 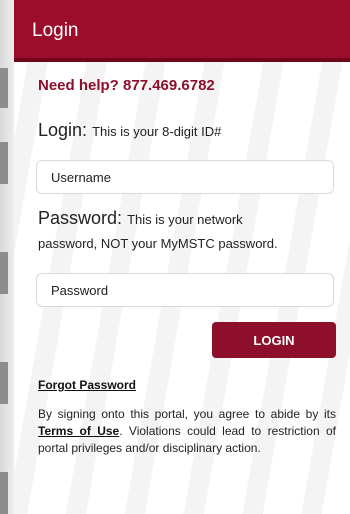 I want to click on login-label-row: Login: This is your 8-digit ID#, so click(x=129, y=130).